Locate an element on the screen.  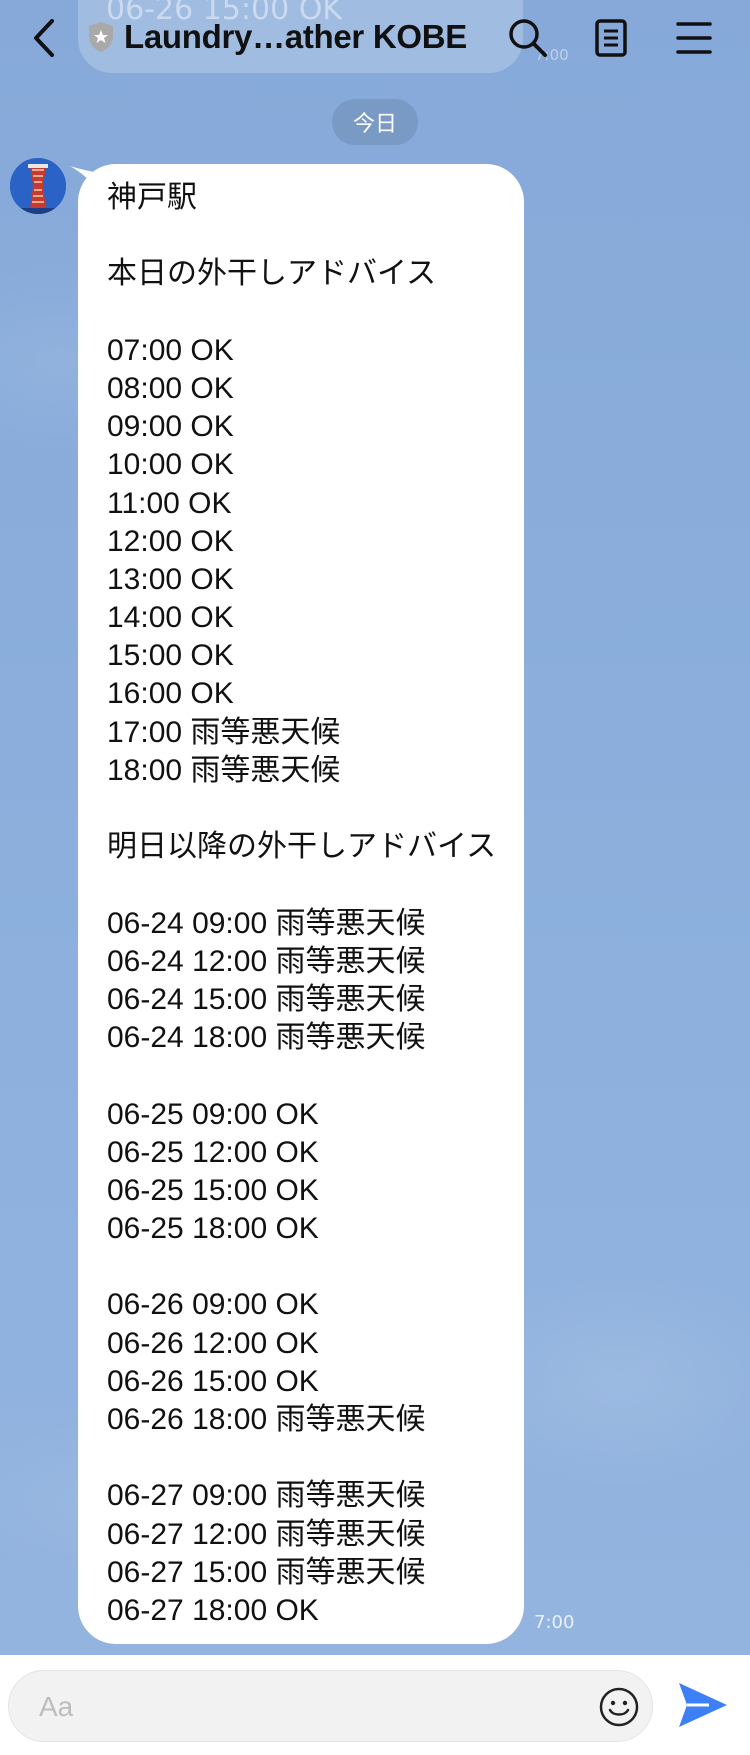
send-icon is located at coordinates (703, 1705).